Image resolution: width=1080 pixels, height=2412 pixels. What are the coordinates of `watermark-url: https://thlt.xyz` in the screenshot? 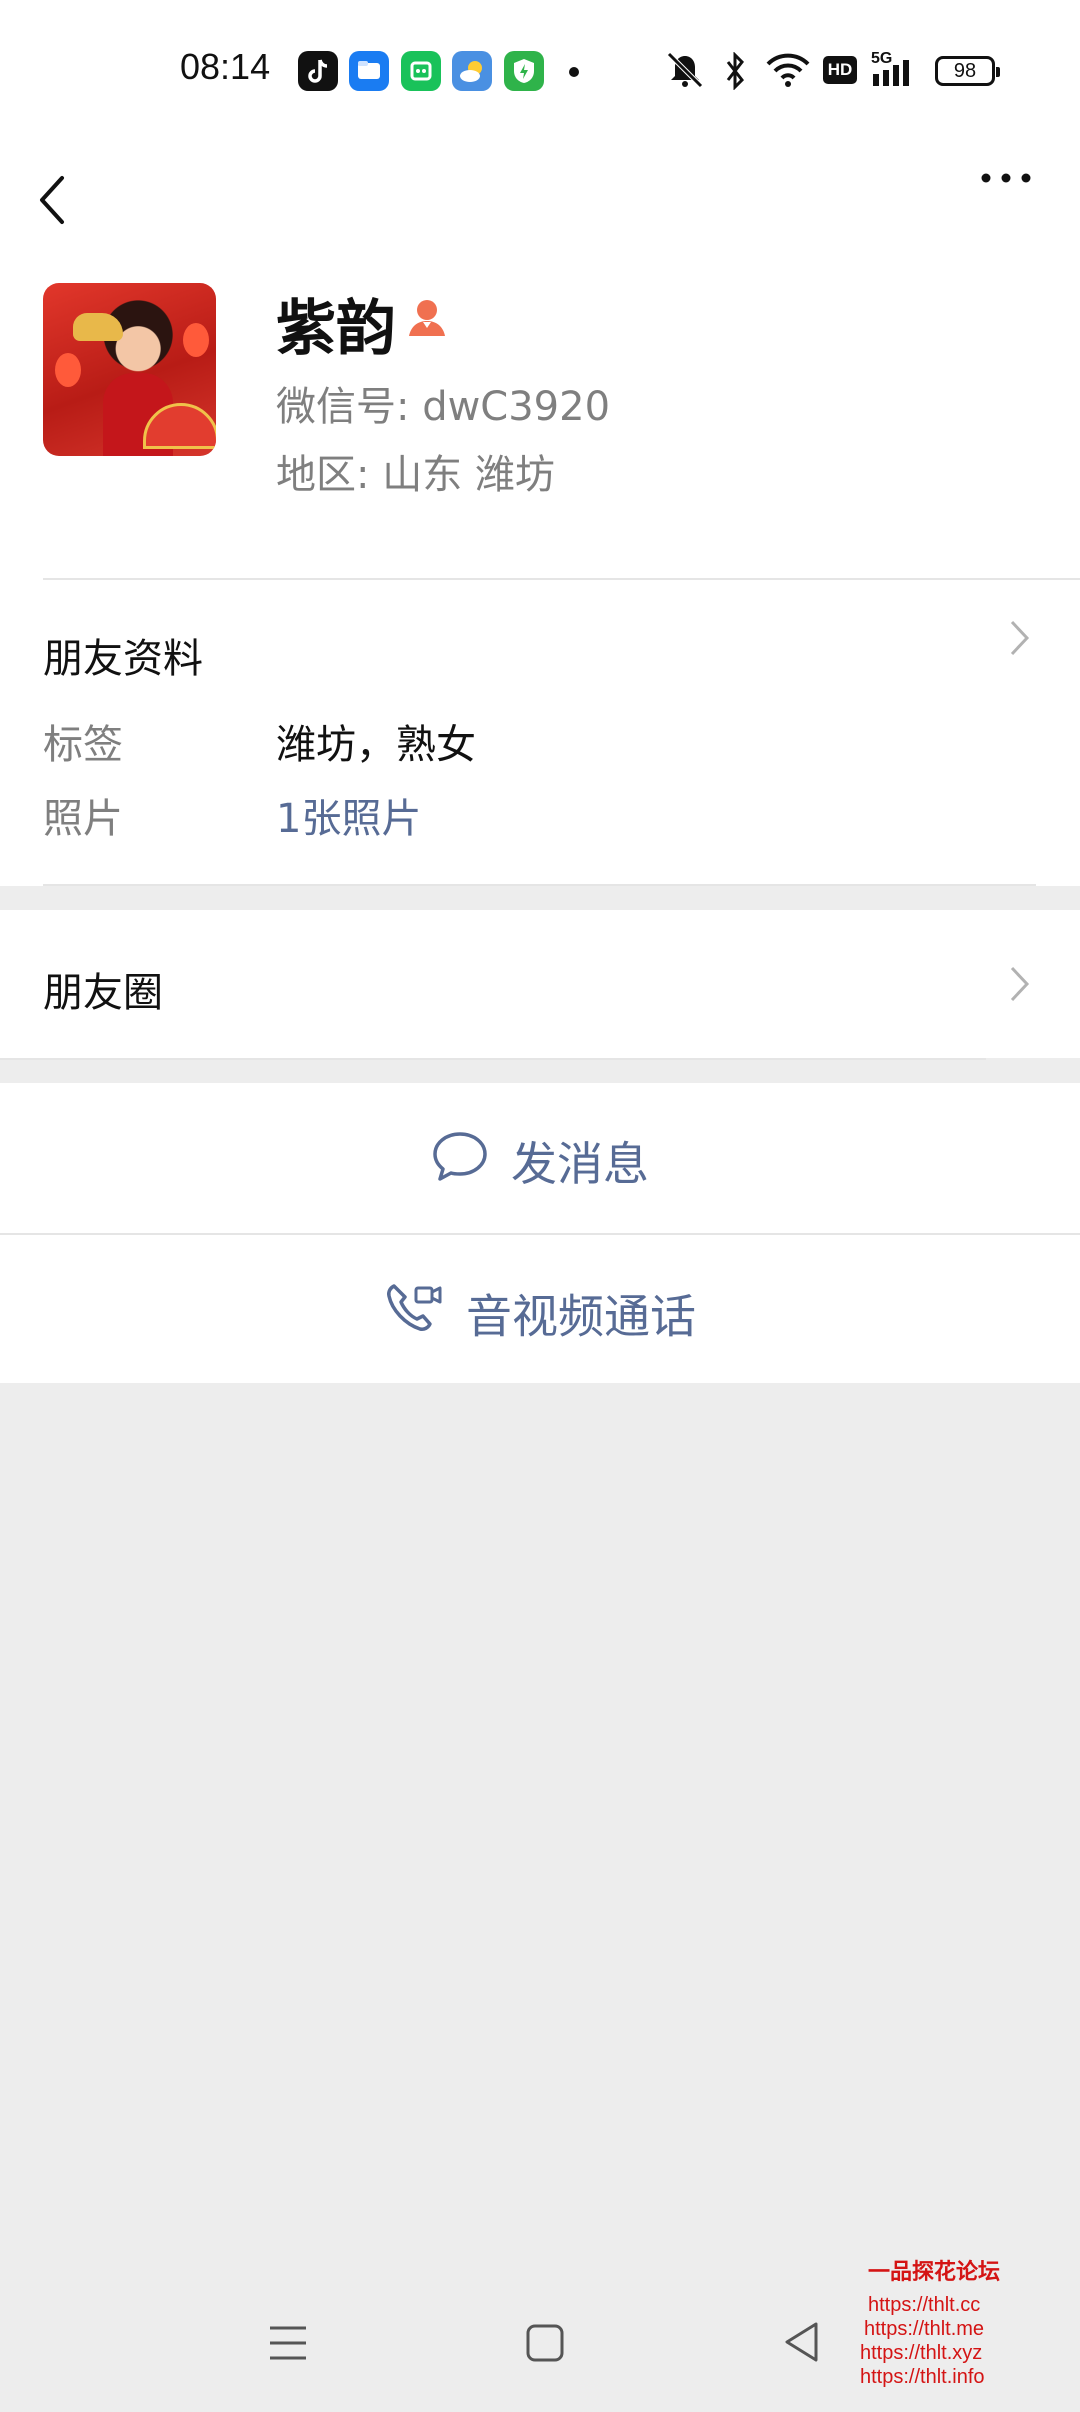 It's located at (921, 2353).